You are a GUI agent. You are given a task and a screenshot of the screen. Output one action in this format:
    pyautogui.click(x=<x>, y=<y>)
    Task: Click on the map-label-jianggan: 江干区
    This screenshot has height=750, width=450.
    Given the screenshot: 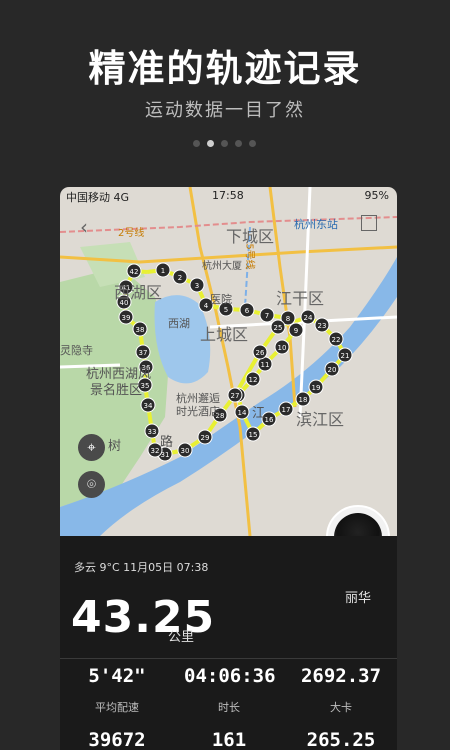 What is the action you would take?
    pyautogui.click(x=300, y=298)
    